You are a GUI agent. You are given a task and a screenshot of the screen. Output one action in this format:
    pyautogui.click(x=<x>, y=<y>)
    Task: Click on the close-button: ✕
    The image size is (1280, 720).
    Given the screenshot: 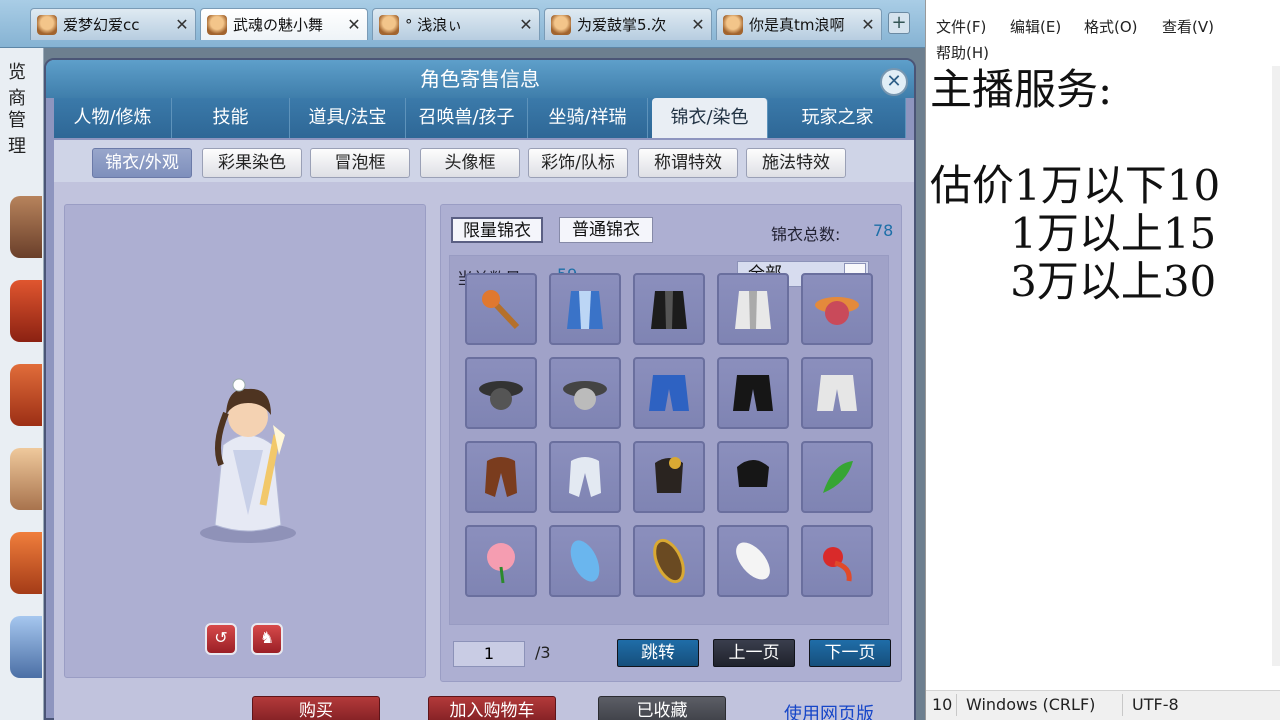 What is the action you would take?
    pyautogui.click(x=894, y=82)
    